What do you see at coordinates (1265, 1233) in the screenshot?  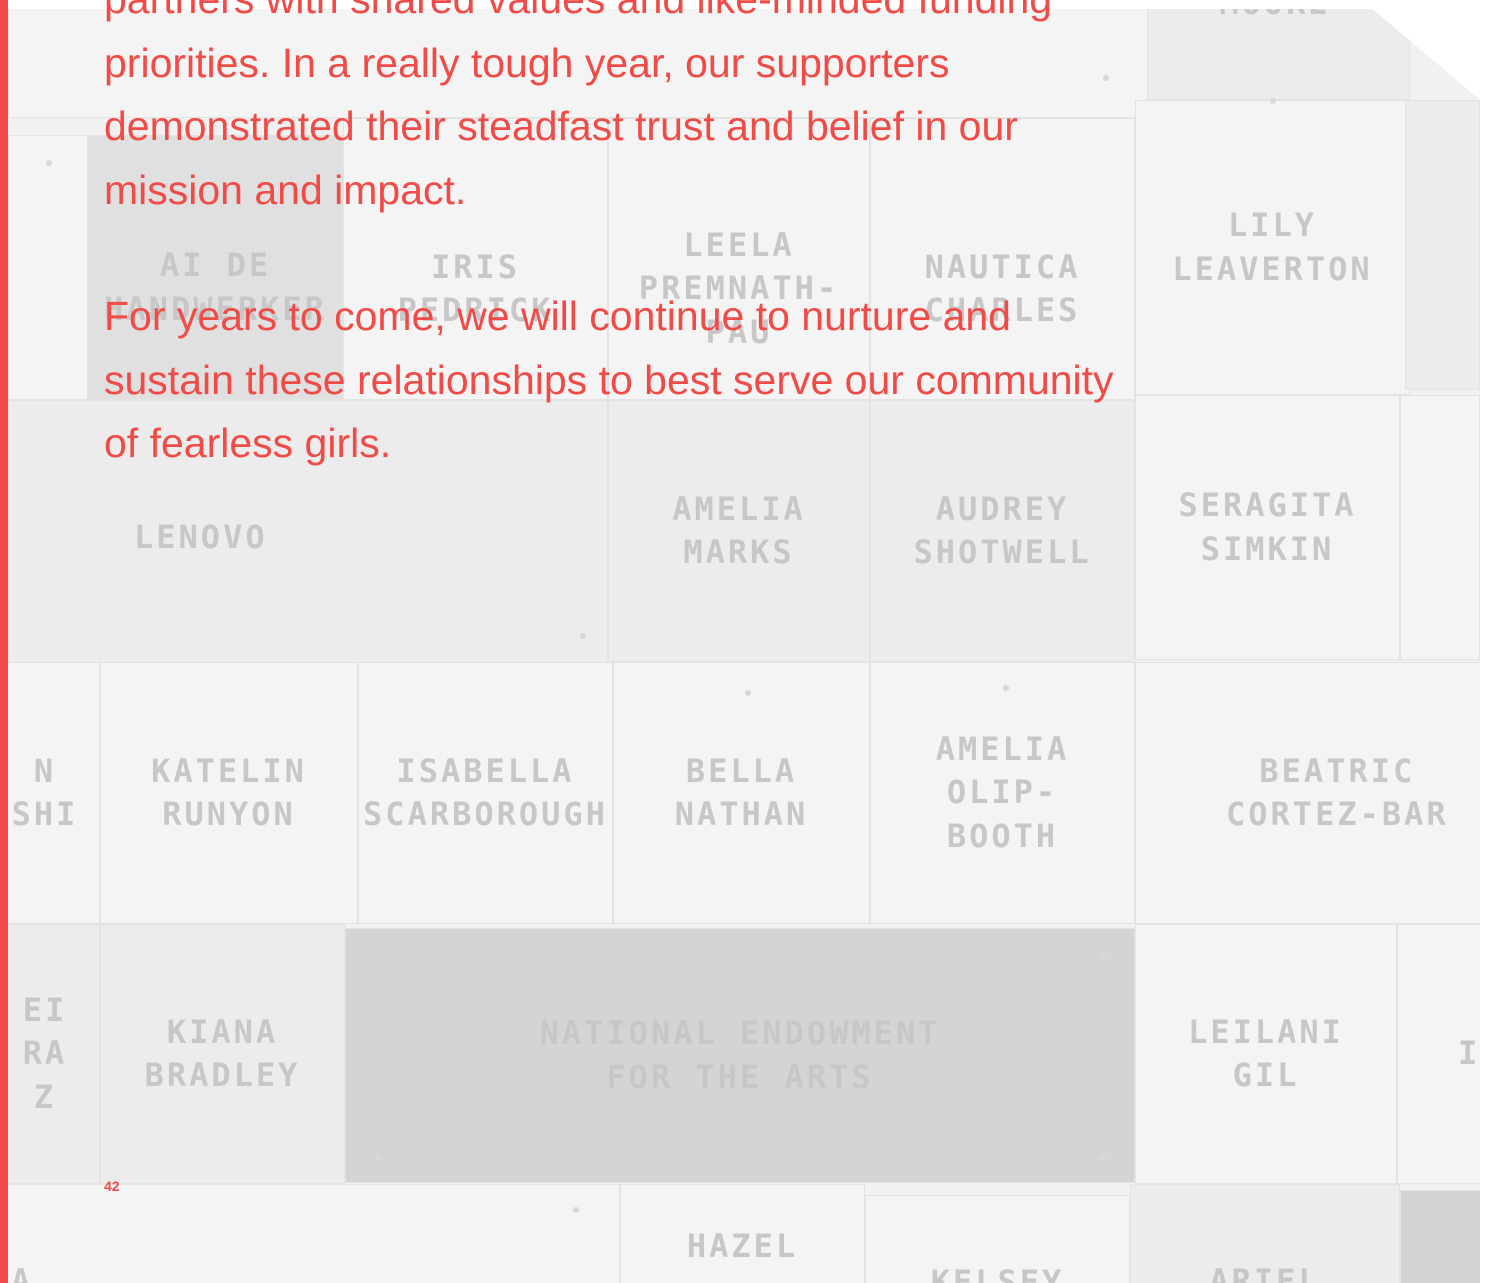 I see `plaque-ariel: ARIEL` at bounding box center [1265, 1233].